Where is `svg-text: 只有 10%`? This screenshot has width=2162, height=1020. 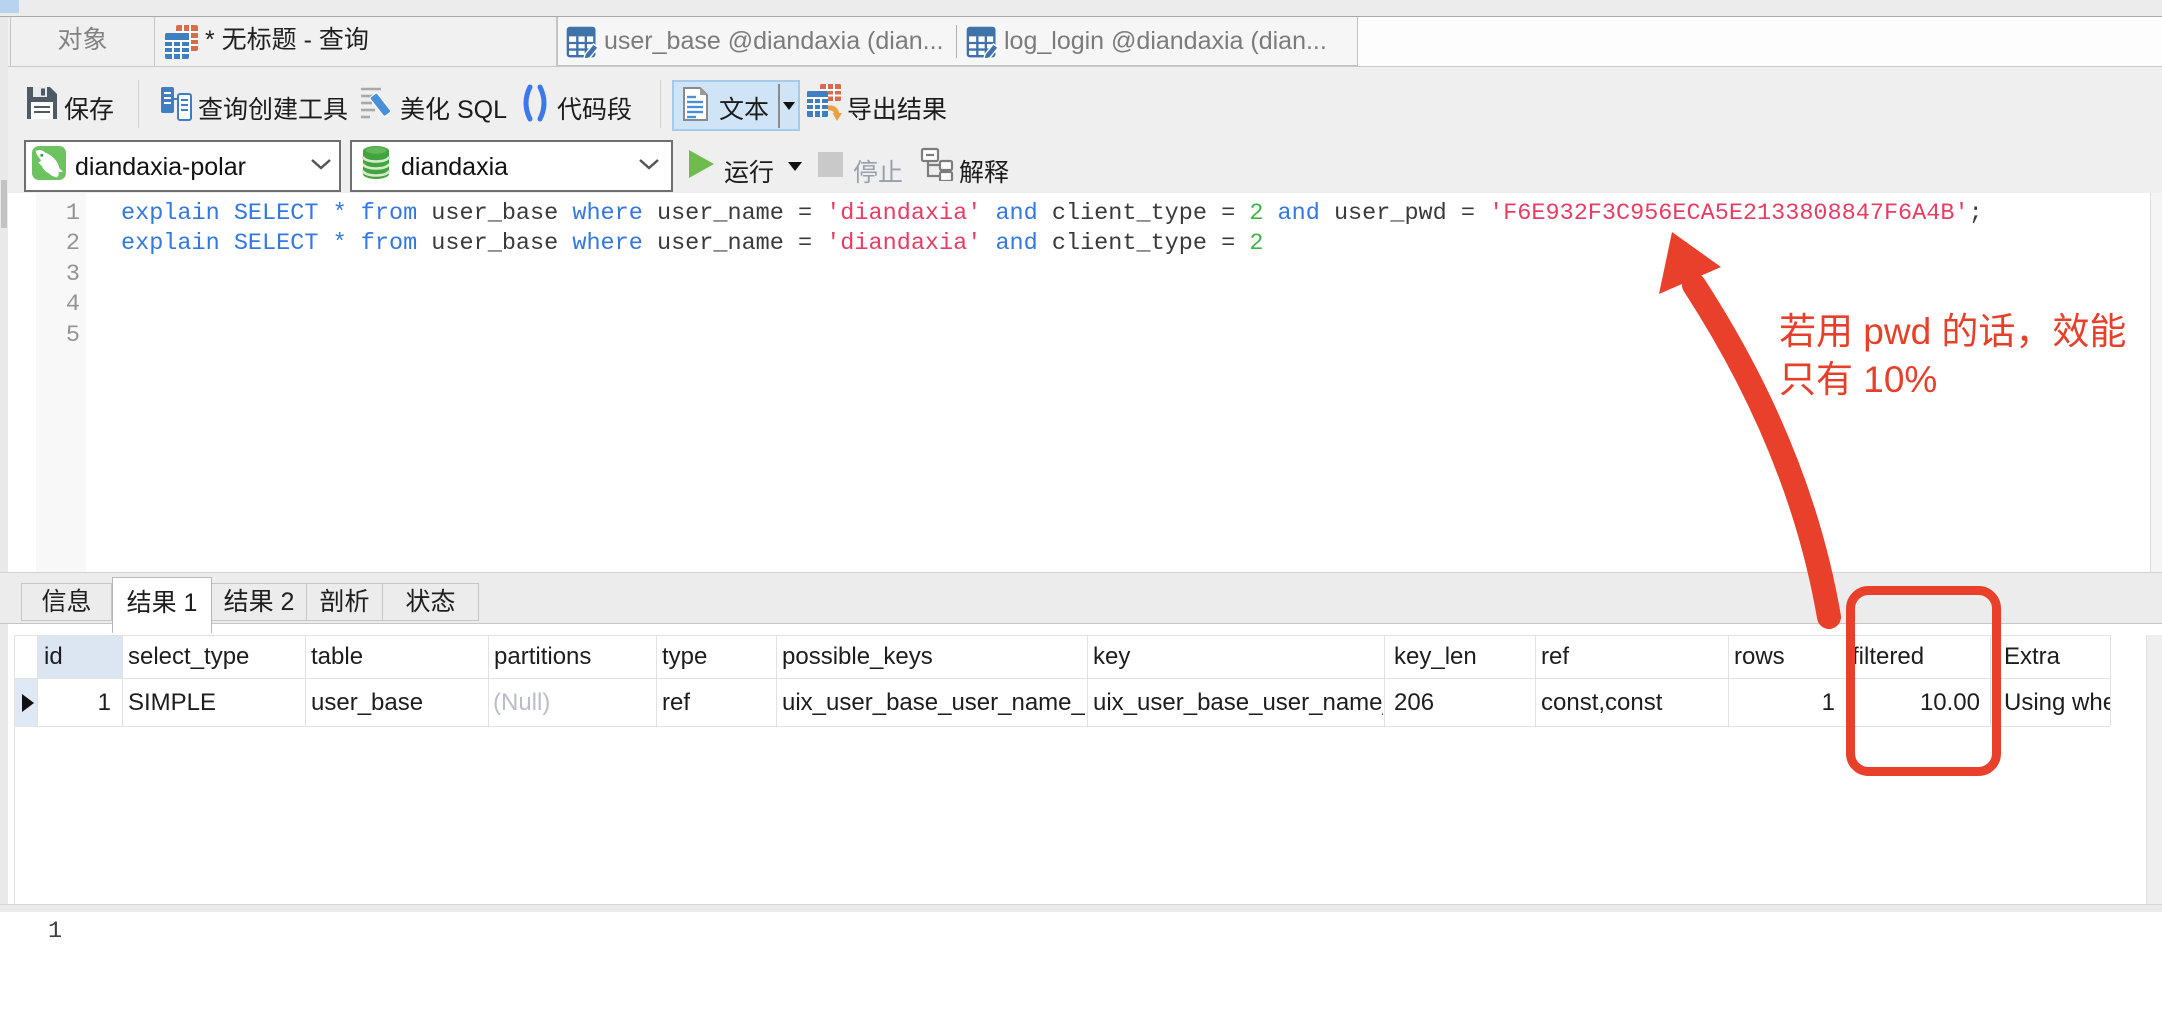 svg-text: 只有 10% is located at coordinates (1858, 379).